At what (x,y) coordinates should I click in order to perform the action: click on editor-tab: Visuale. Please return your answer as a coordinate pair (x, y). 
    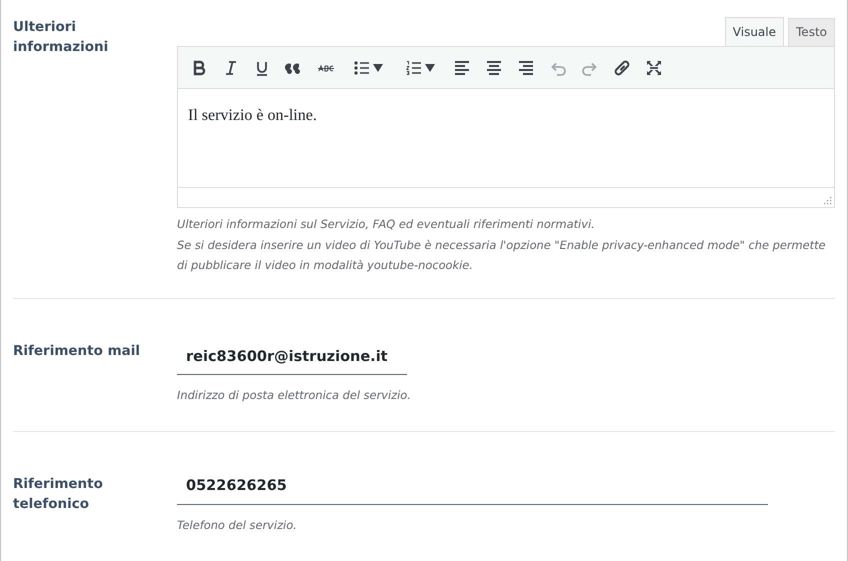
    Looking at the image, I should click on (754, 31).